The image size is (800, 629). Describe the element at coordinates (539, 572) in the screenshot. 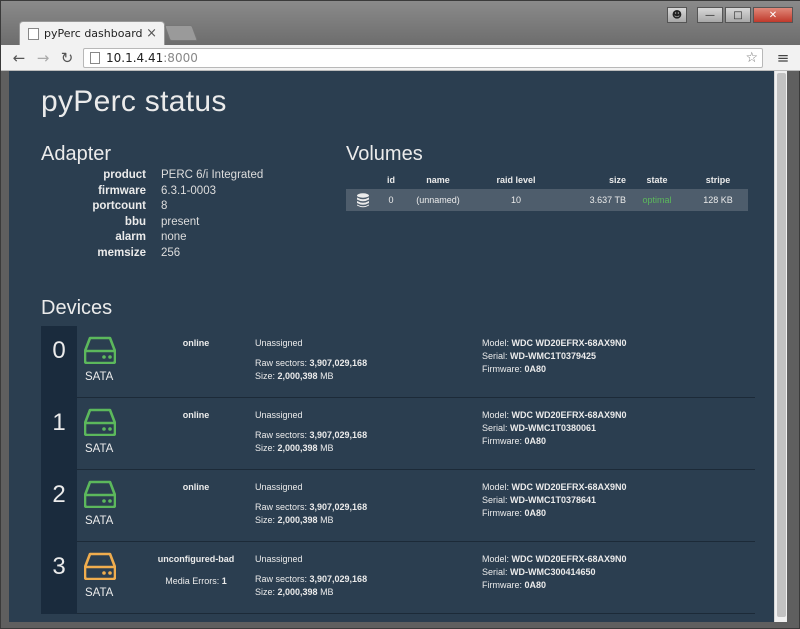

I see `device-serial: Serial: WD-WMC300414650` at that location.